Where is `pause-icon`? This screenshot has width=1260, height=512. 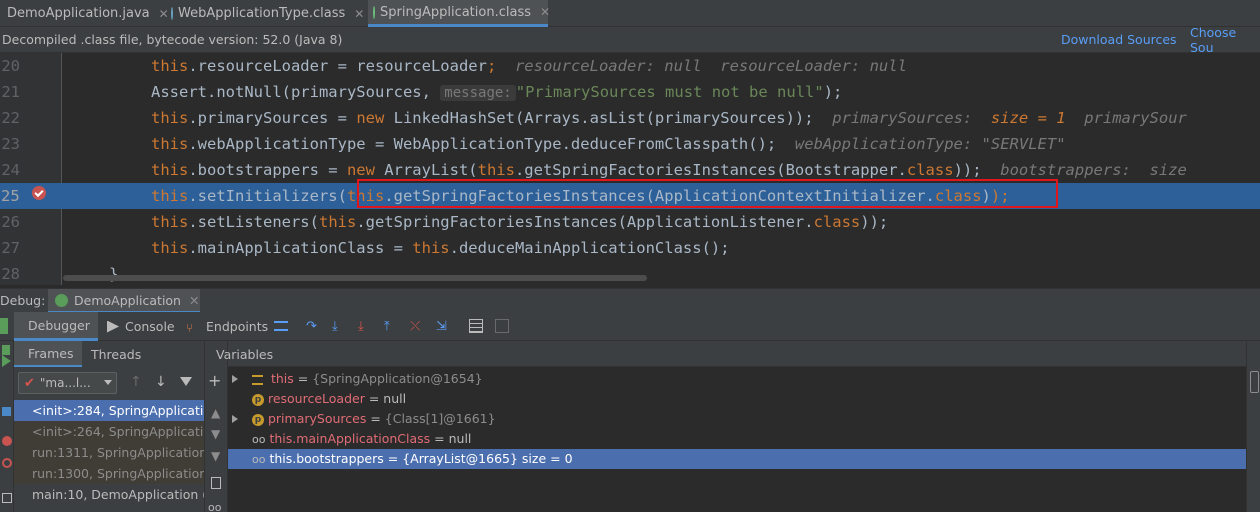
pause-icon is located at coordinates (6, 411).